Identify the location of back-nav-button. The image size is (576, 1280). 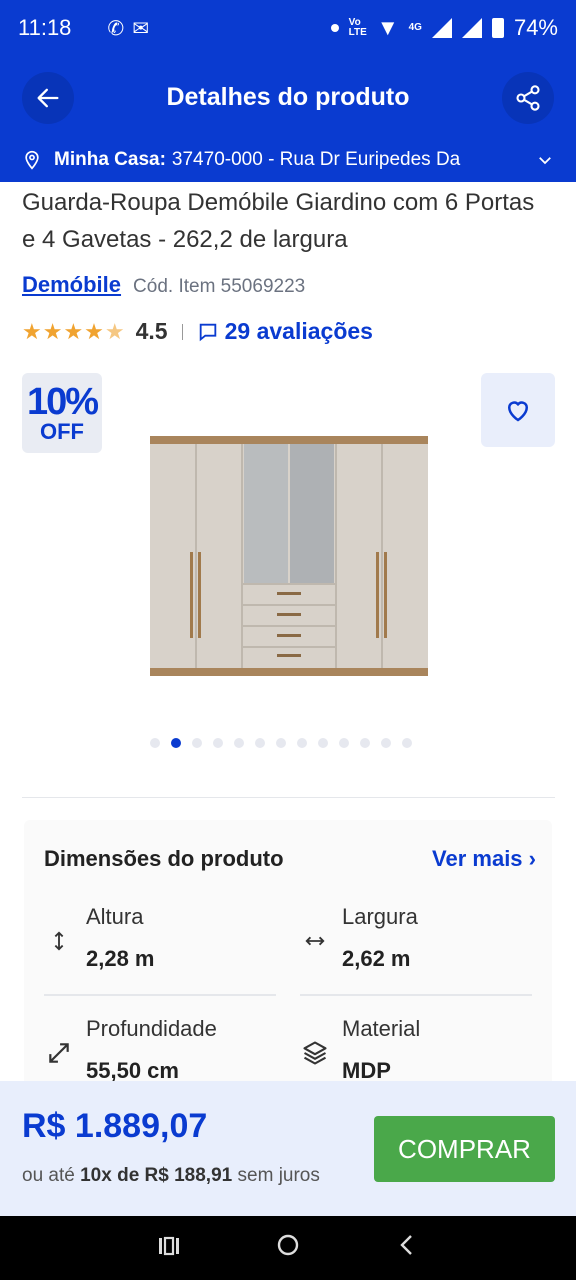
(407, 1248).